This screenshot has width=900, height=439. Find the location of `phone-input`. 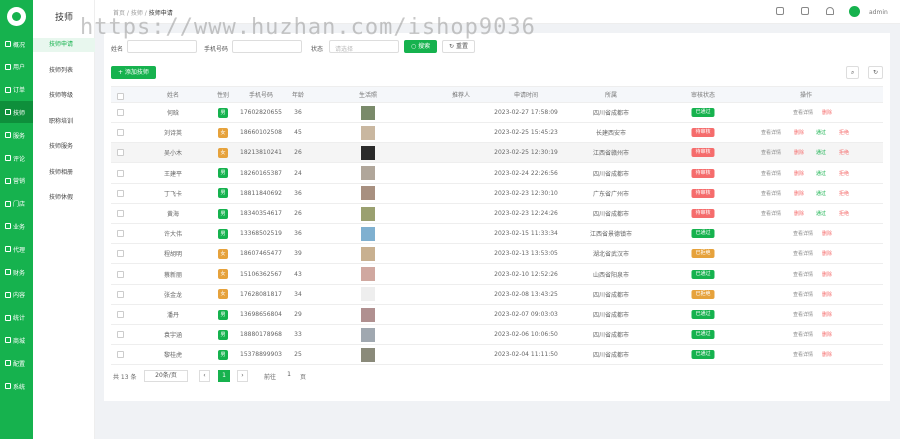

phone-input is located at coordinates (267, 46).